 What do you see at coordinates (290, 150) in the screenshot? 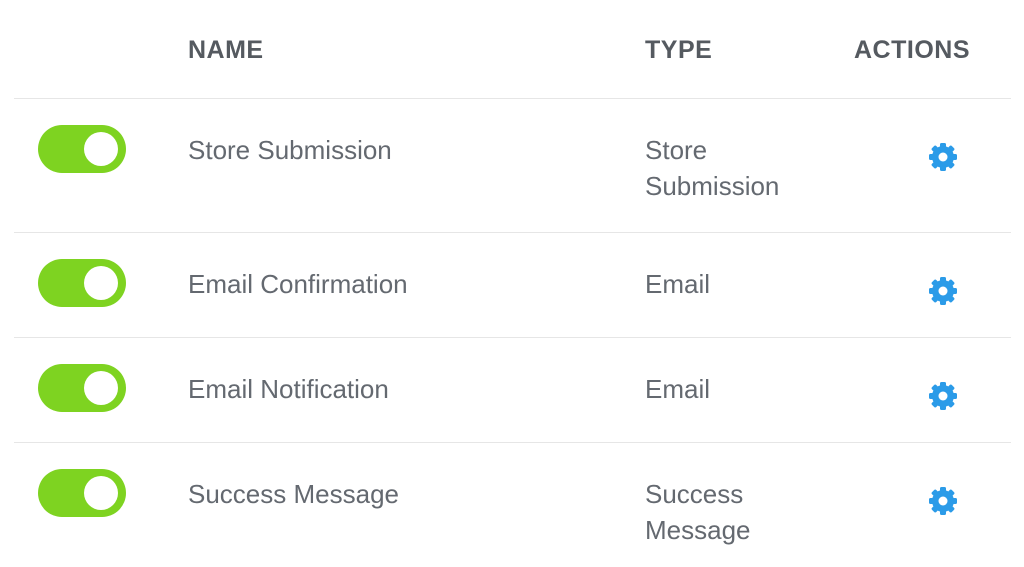
I see `row-name: Store Submission` at bounding box center [290, 150].